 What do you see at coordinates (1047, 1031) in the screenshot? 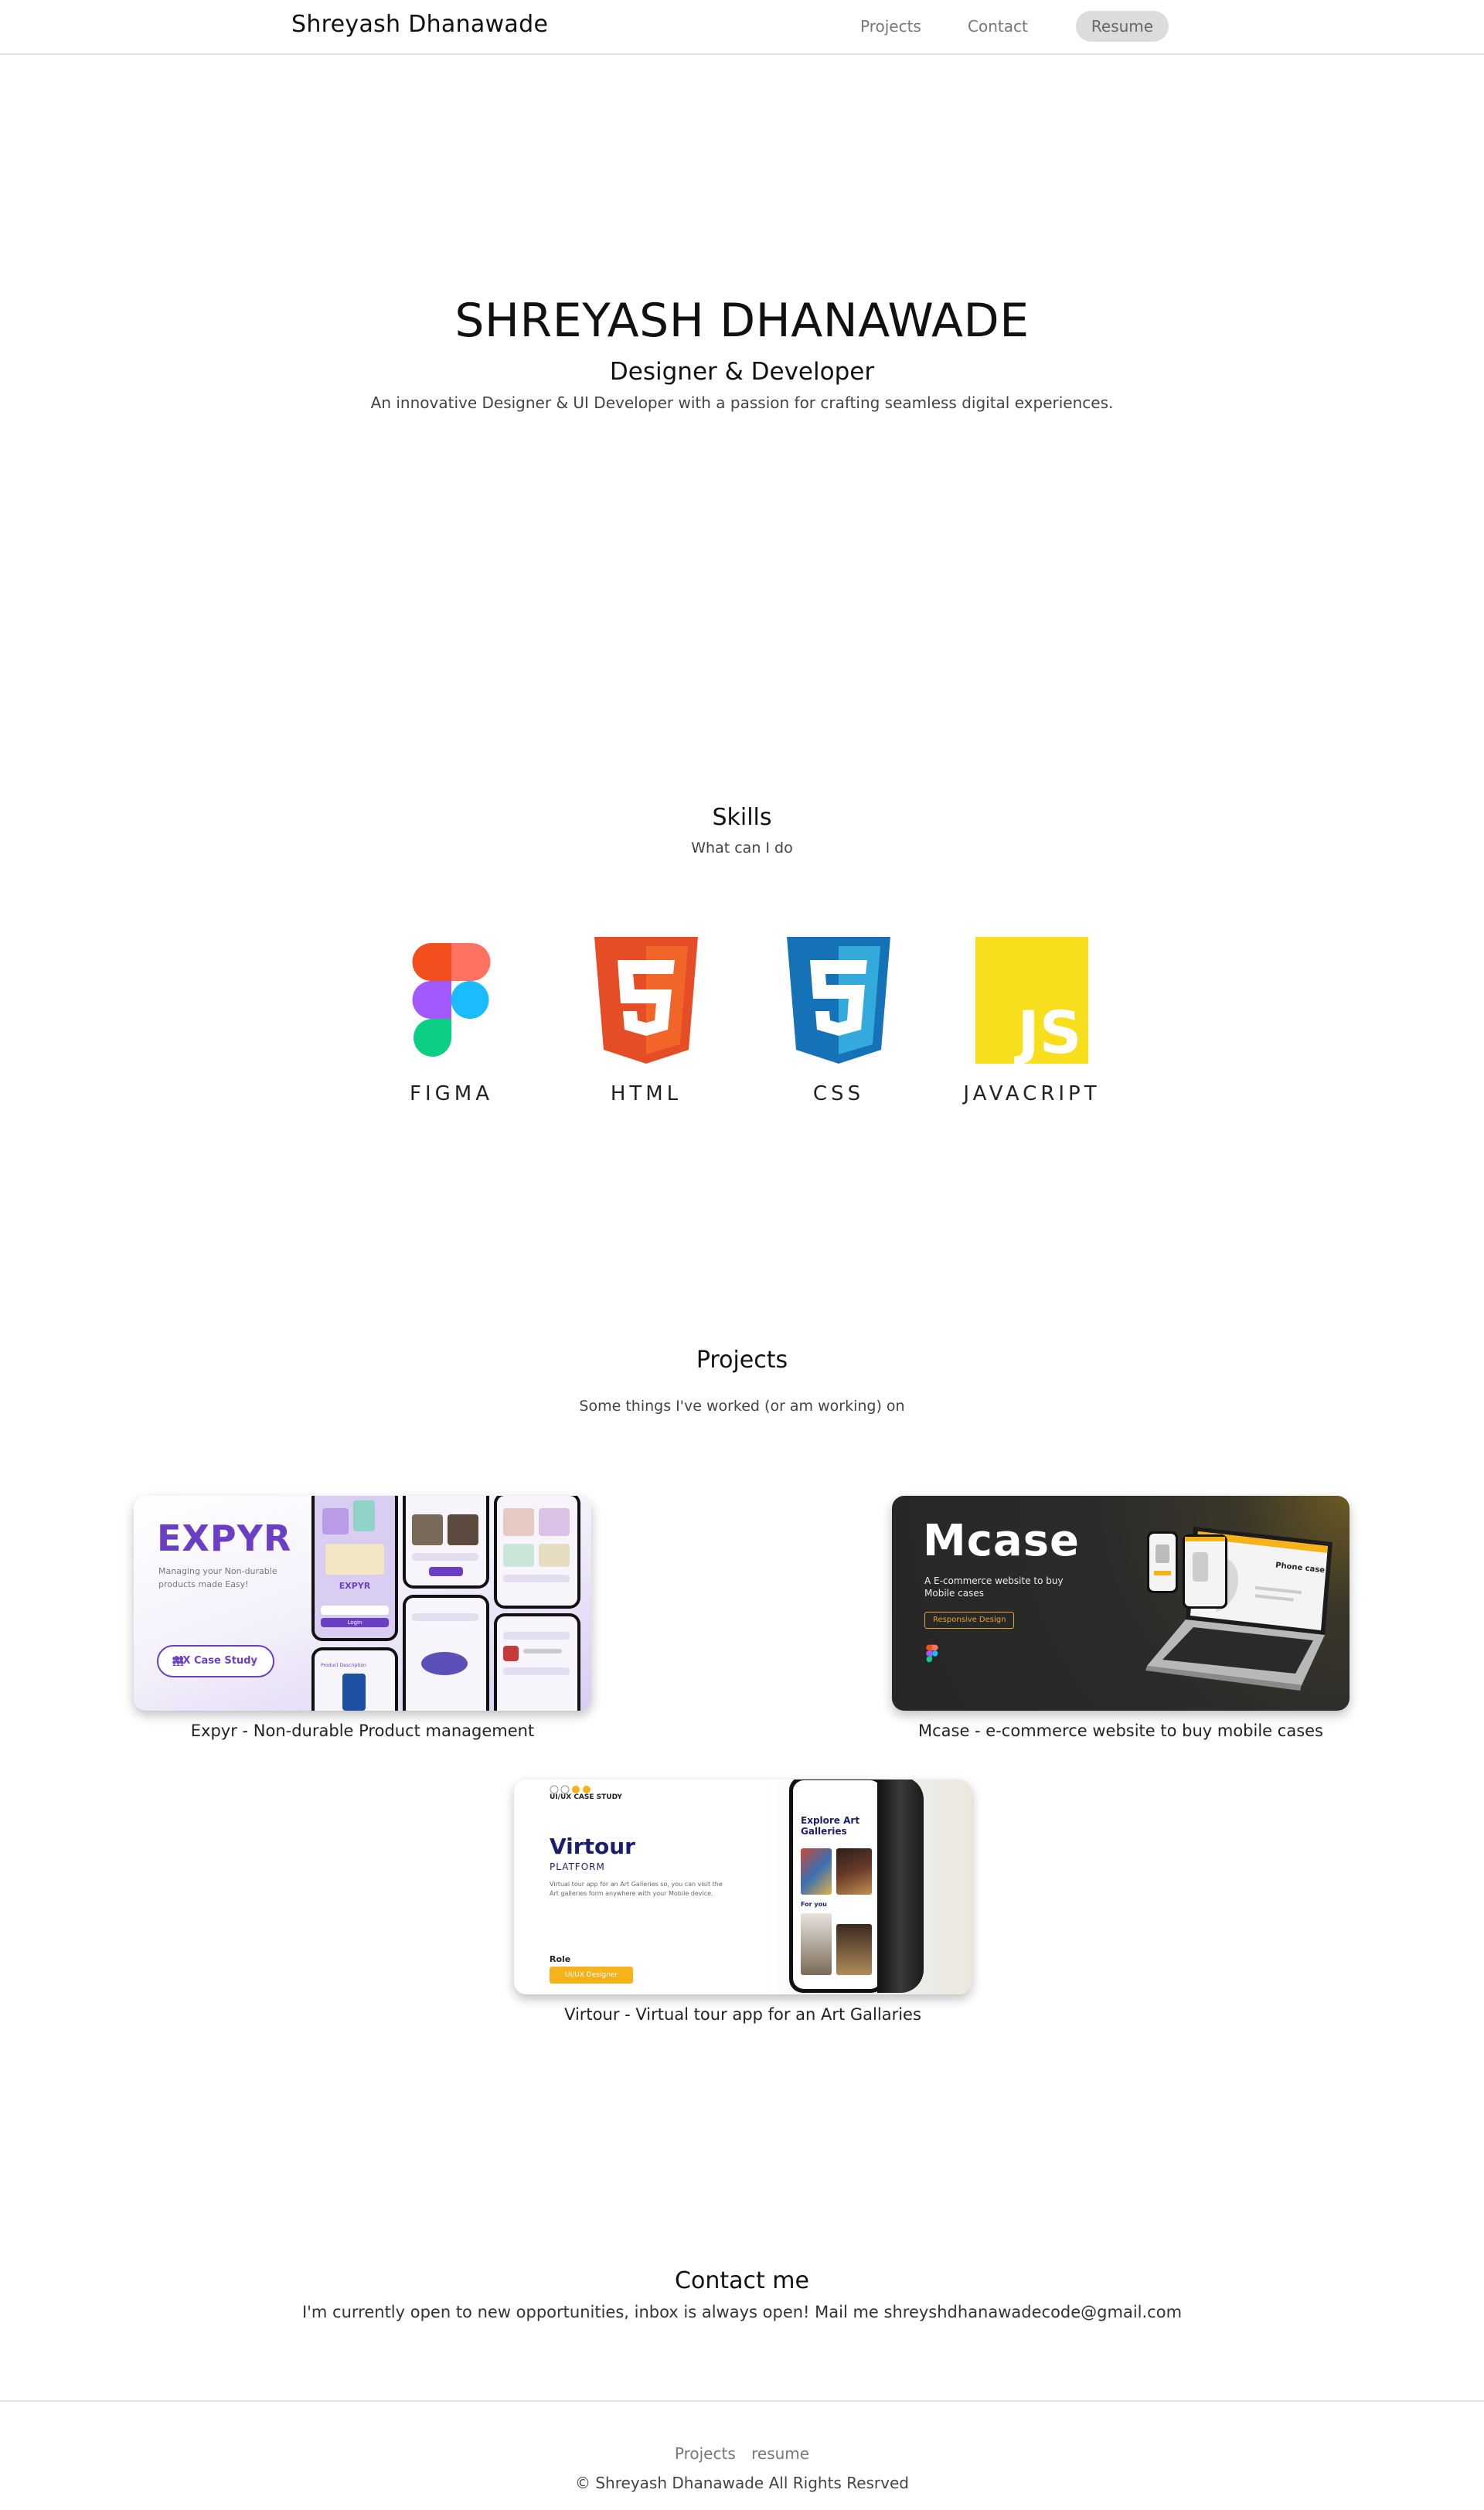
I see `svg-text: JS` at bounding box center [1047, 1031].